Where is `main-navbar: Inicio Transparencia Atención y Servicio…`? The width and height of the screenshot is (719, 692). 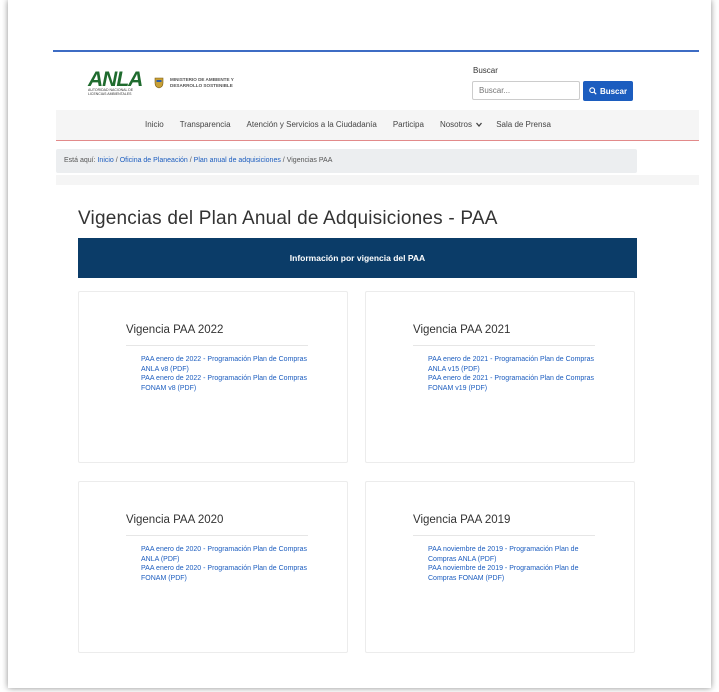 main-navbar: Inicio Transparencia Atención y Servicio… is located at coordinates (377, 125).